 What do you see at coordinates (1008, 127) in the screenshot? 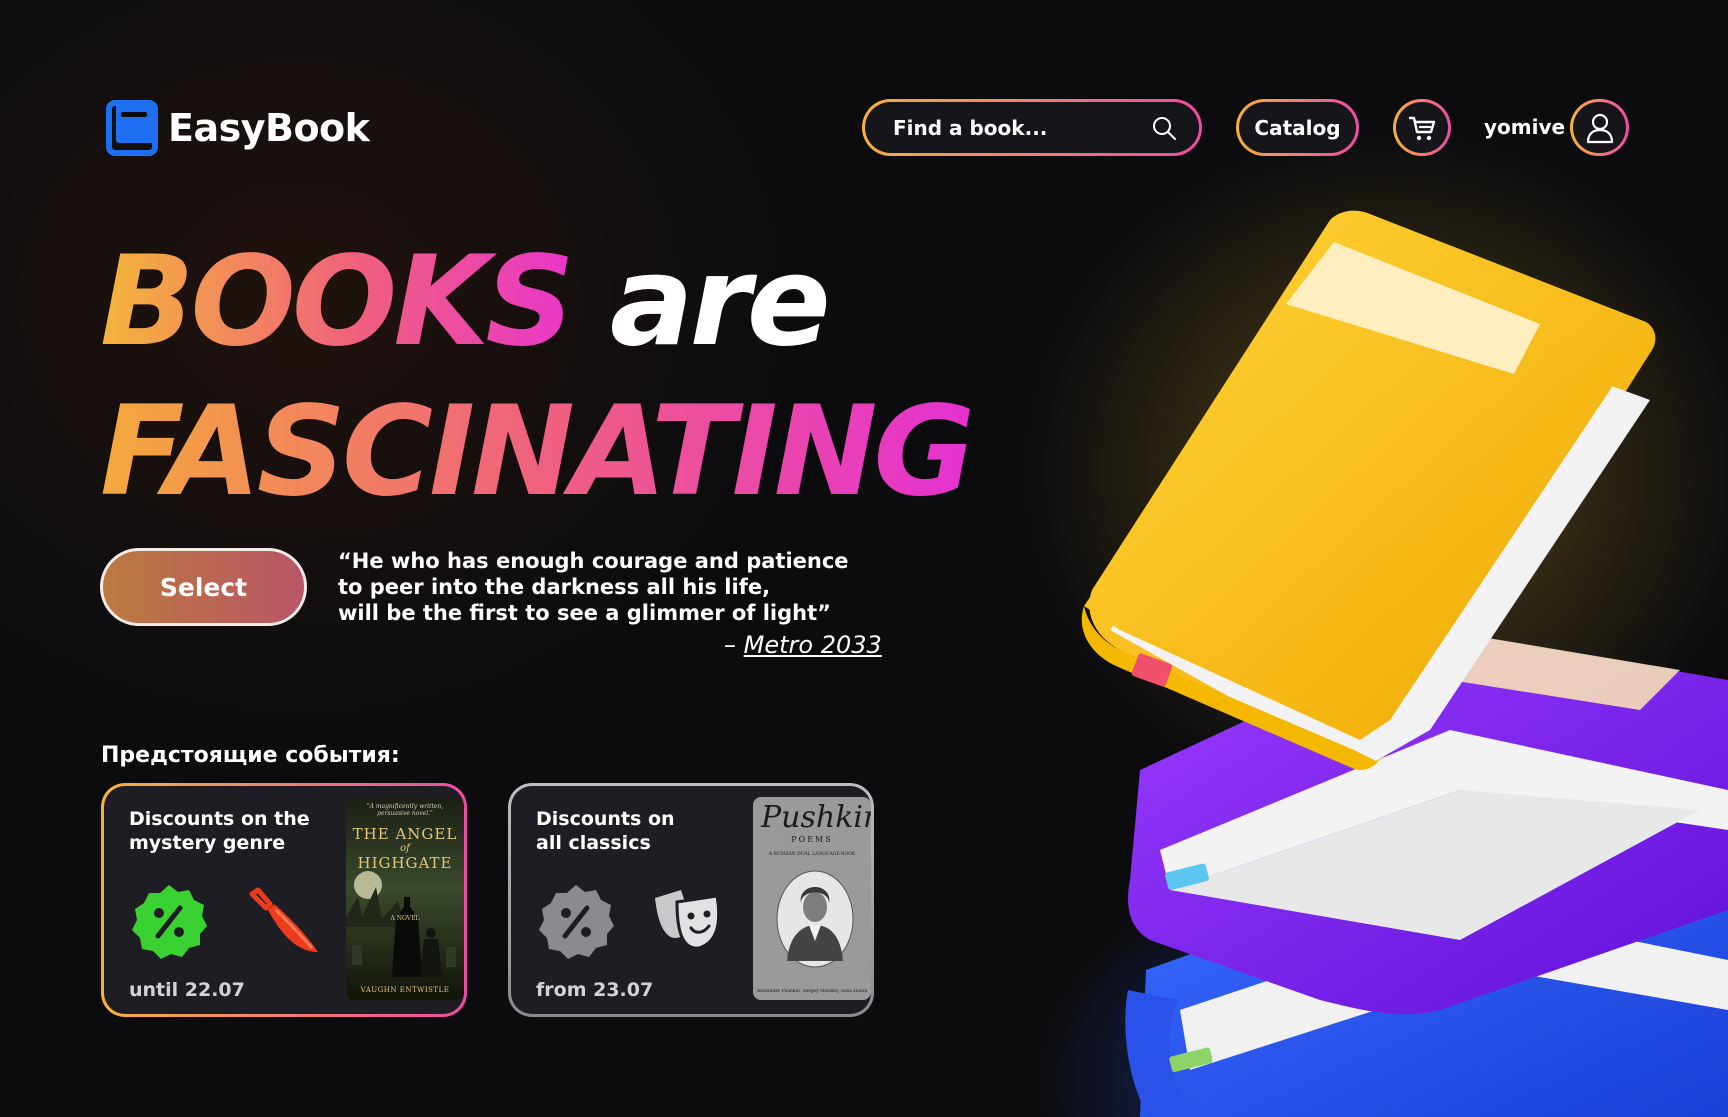
I see `search-input` at bounding box center [1008, 127].